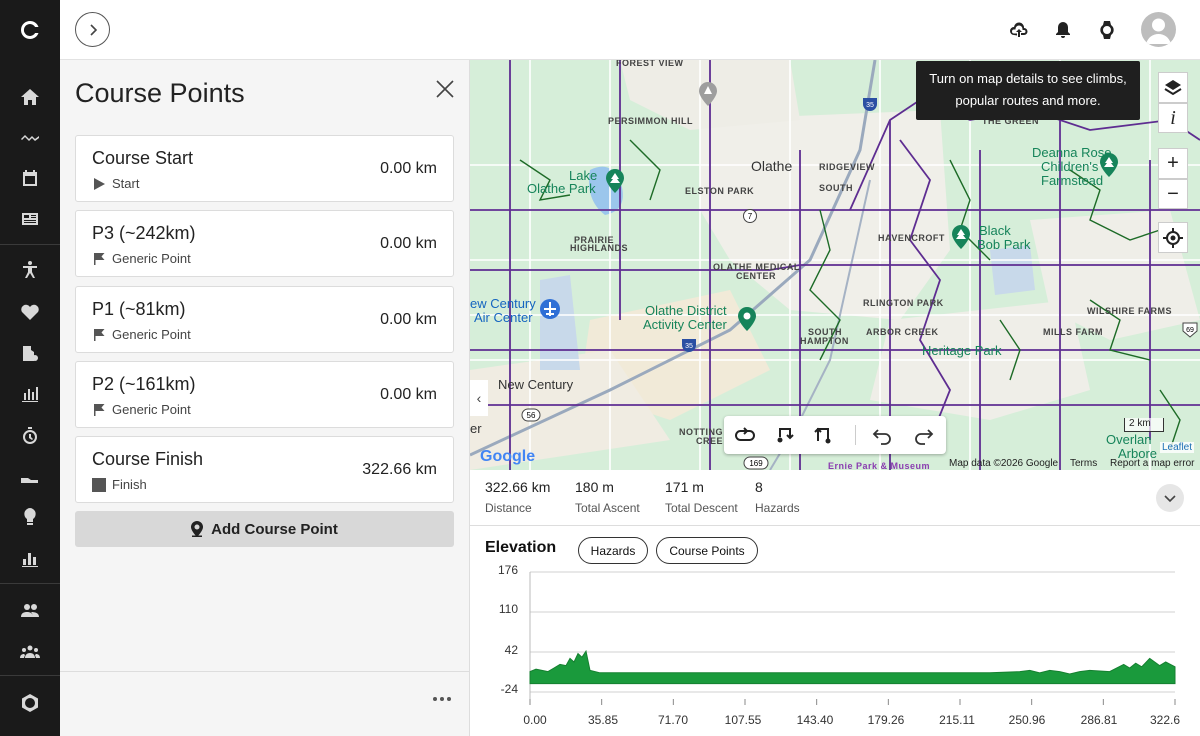 The width and height of the screenshot is (1200, 736). Describe the element at coordinates (30, 353) in the screenshot. I see `gear-shoe-icon` at that location.